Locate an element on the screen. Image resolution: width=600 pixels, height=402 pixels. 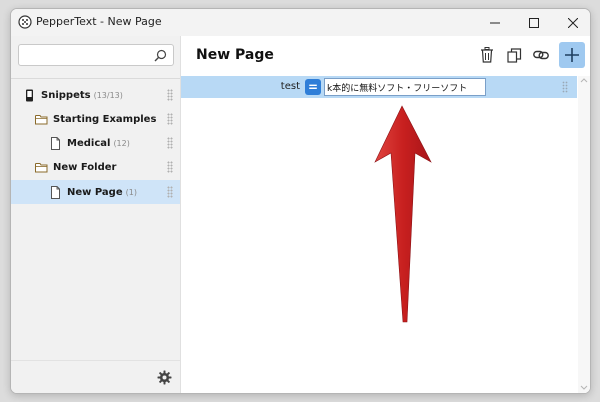
phone-icon is located at coordinates (29, 95).